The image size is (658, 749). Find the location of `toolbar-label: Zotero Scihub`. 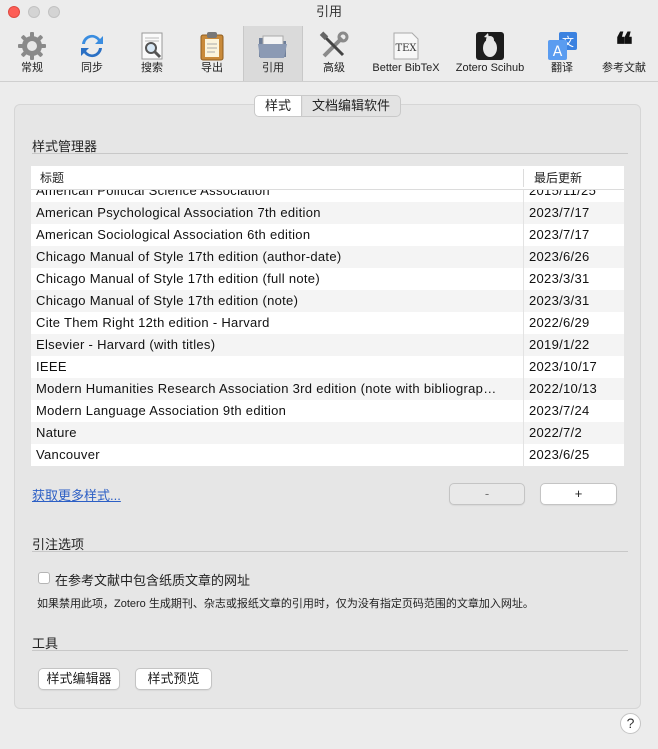

toolbar-label: Zotero Scihub is located at coordinates (490, 68).